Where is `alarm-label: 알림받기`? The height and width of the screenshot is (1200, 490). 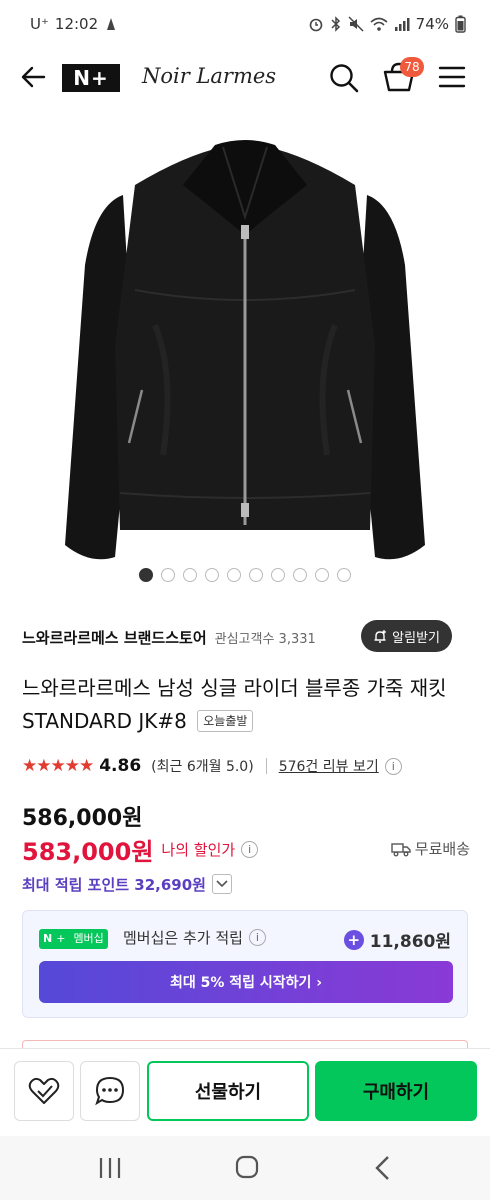
alarm-label: 알림받기 is located at coordinates (416, 638).